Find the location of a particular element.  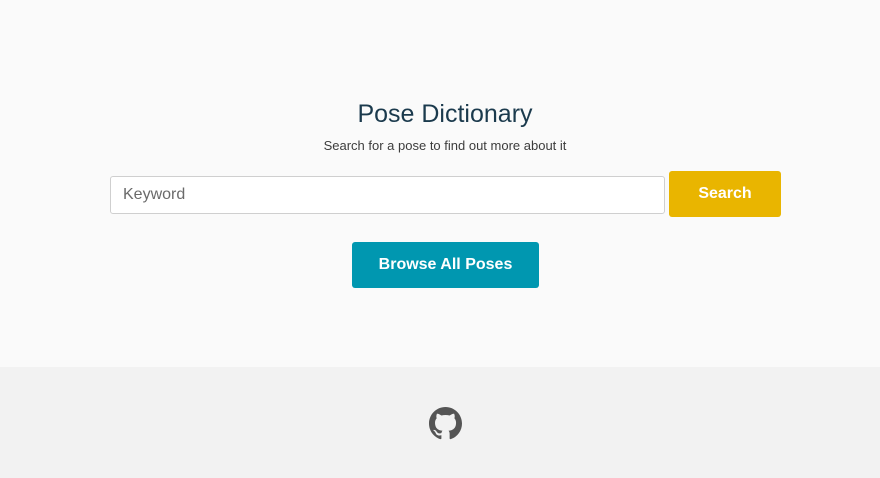

page-title: Pose Dictionary is located at coordinates (445, 114).